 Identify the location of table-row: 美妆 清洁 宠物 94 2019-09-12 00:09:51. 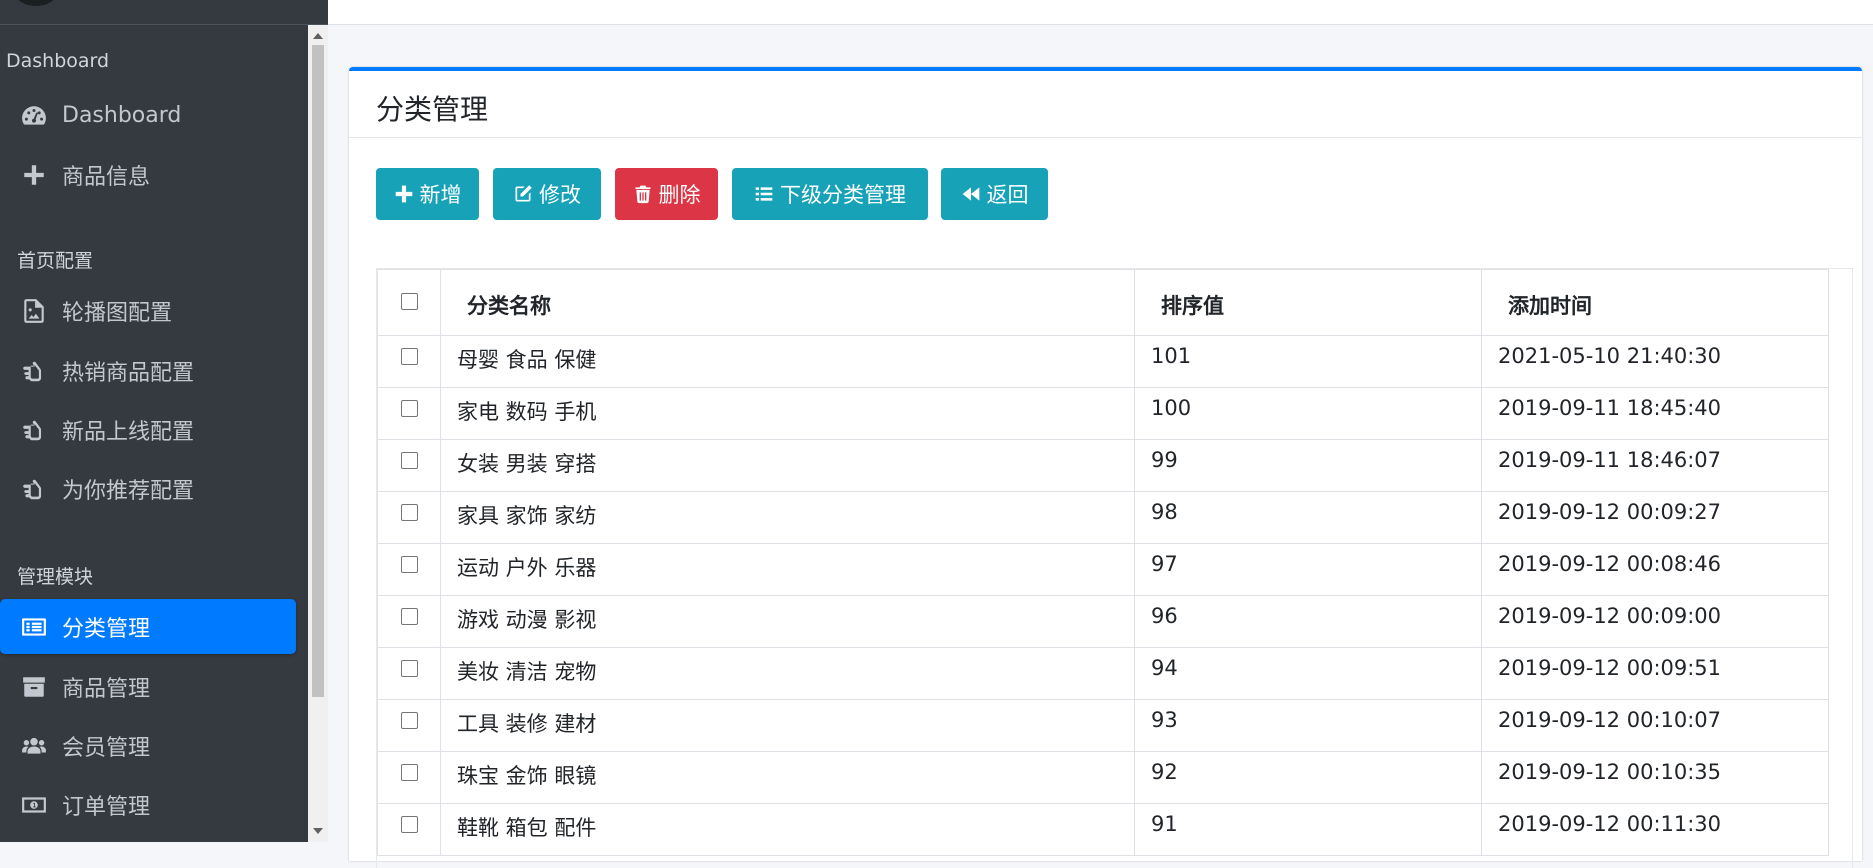
(1103, 673).